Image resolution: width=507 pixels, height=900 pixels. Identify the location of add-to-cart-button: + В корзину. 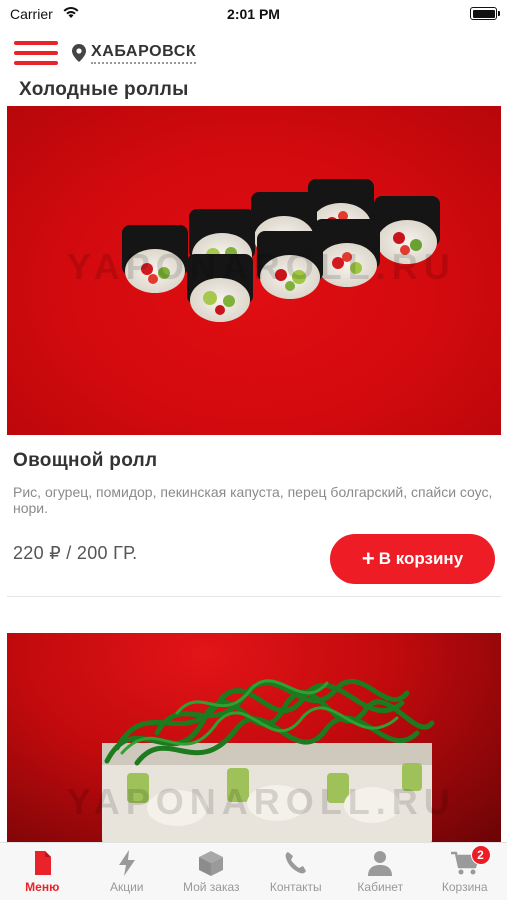
(412, 559).